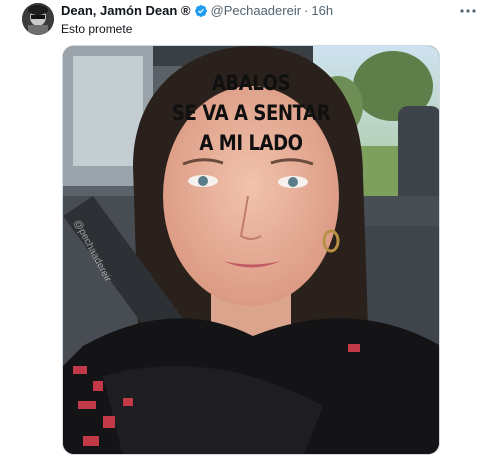 The height and width of the screenshot is (456, 481). I want to click on meme-caption-line-3: A MI LADO, so click(251, 143).